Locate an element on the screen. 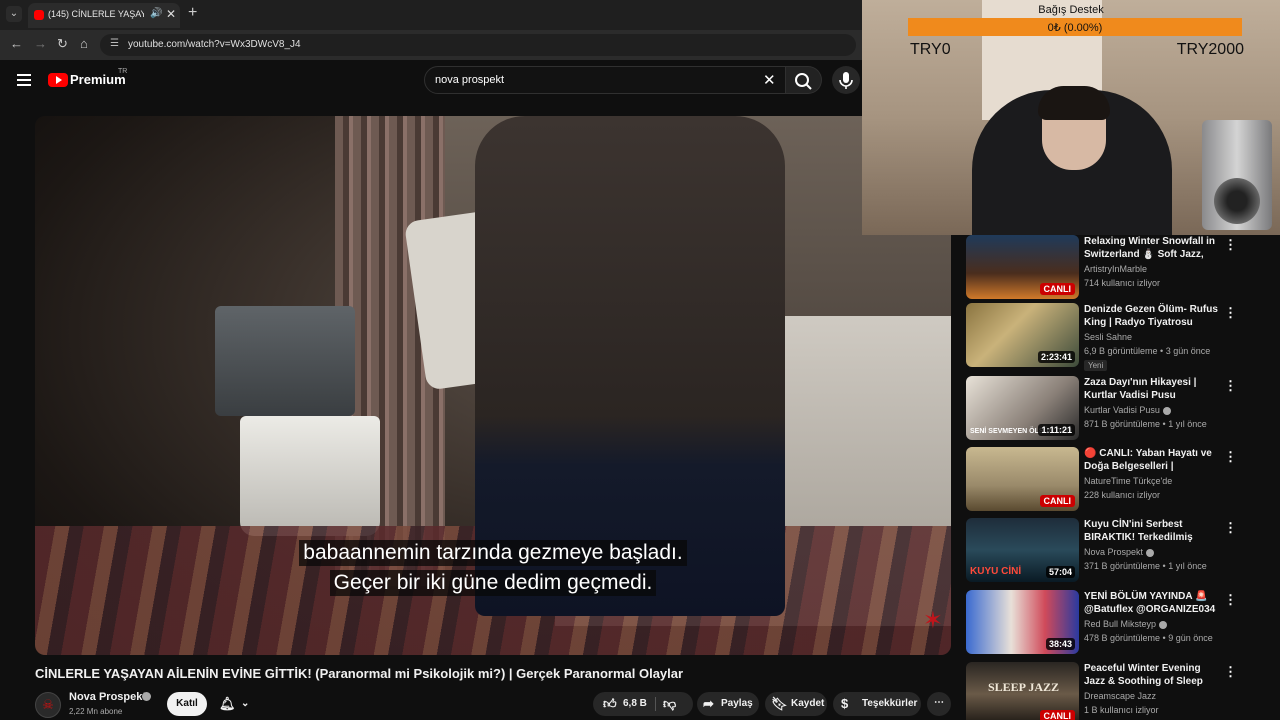 The height and width of the screenshot is (720, 1280). duration-badge: 38:43 is located at coordinates (1060, 644).